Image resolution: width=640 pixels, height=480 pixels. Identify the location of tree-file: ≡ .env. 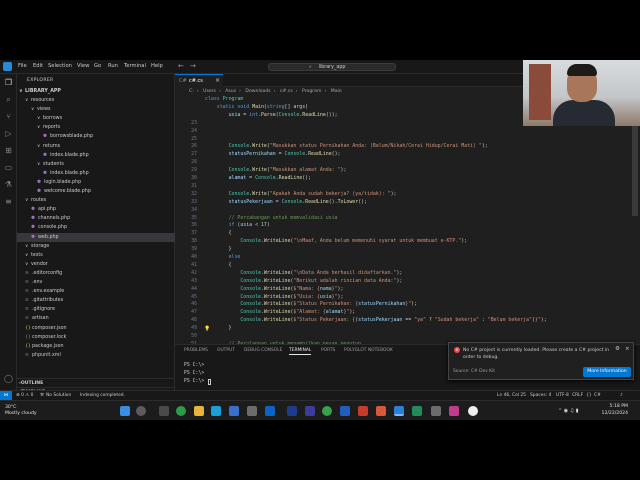
(96, 282).